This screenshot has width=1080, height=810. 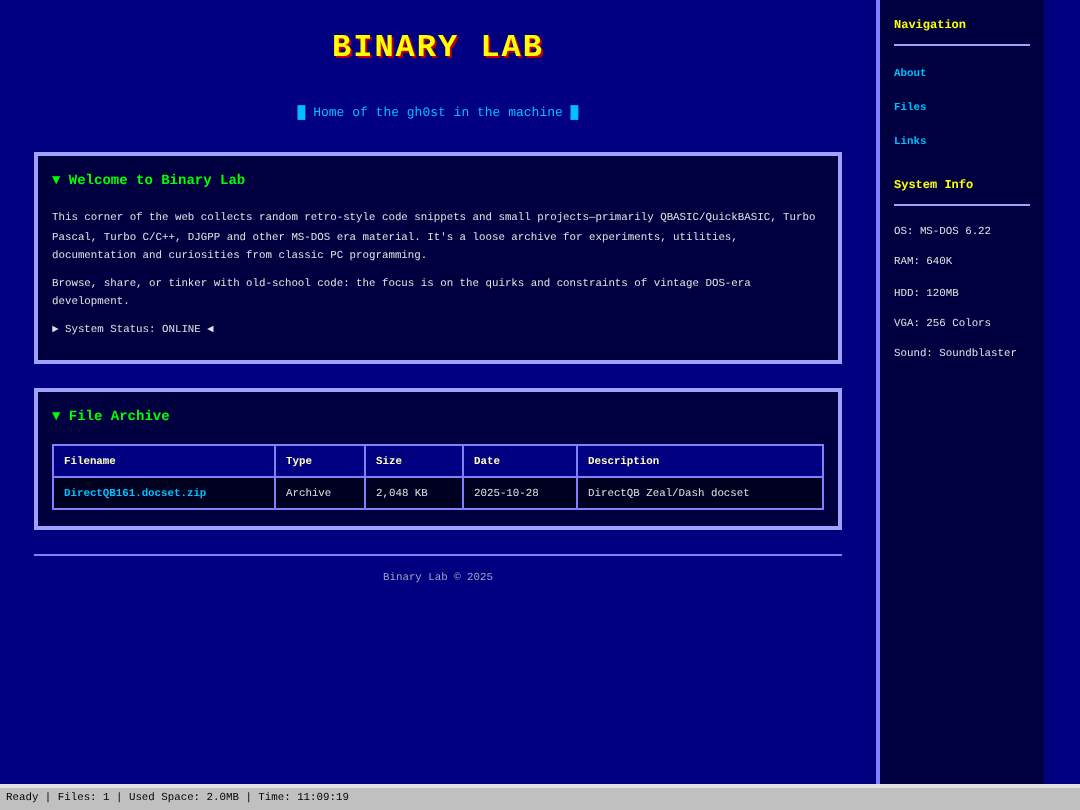 What do you see at coordinates (437, 49) in the screenshot?
I see `site-title: BINARY LAB` at bounding box center [437, 49].